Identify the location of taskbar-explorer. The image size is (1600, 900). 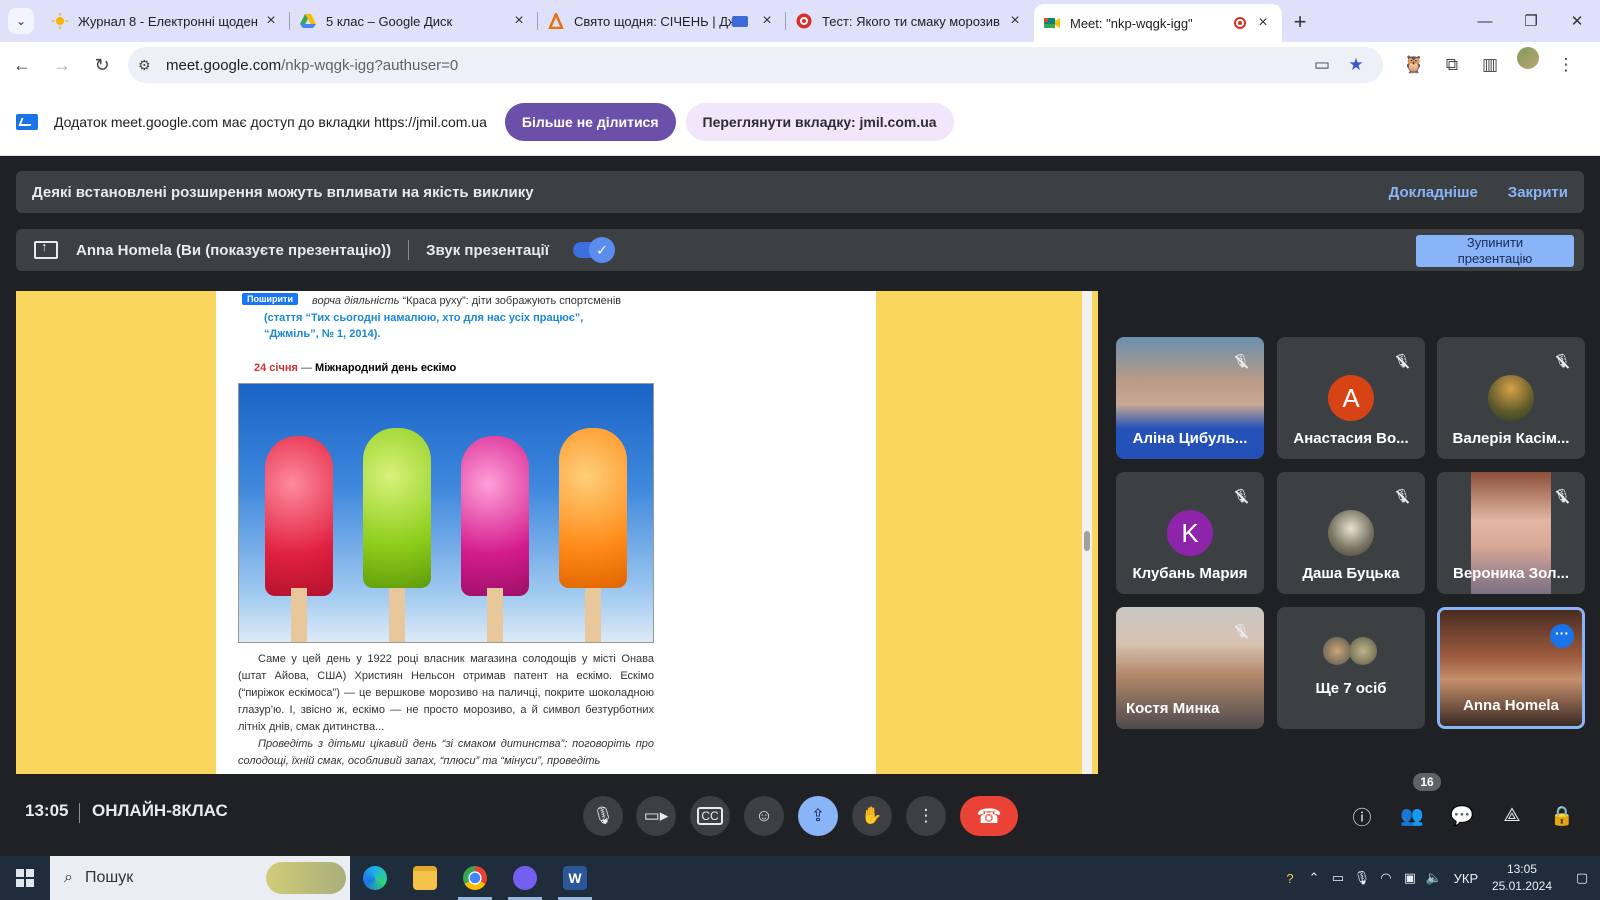
(425, 878).